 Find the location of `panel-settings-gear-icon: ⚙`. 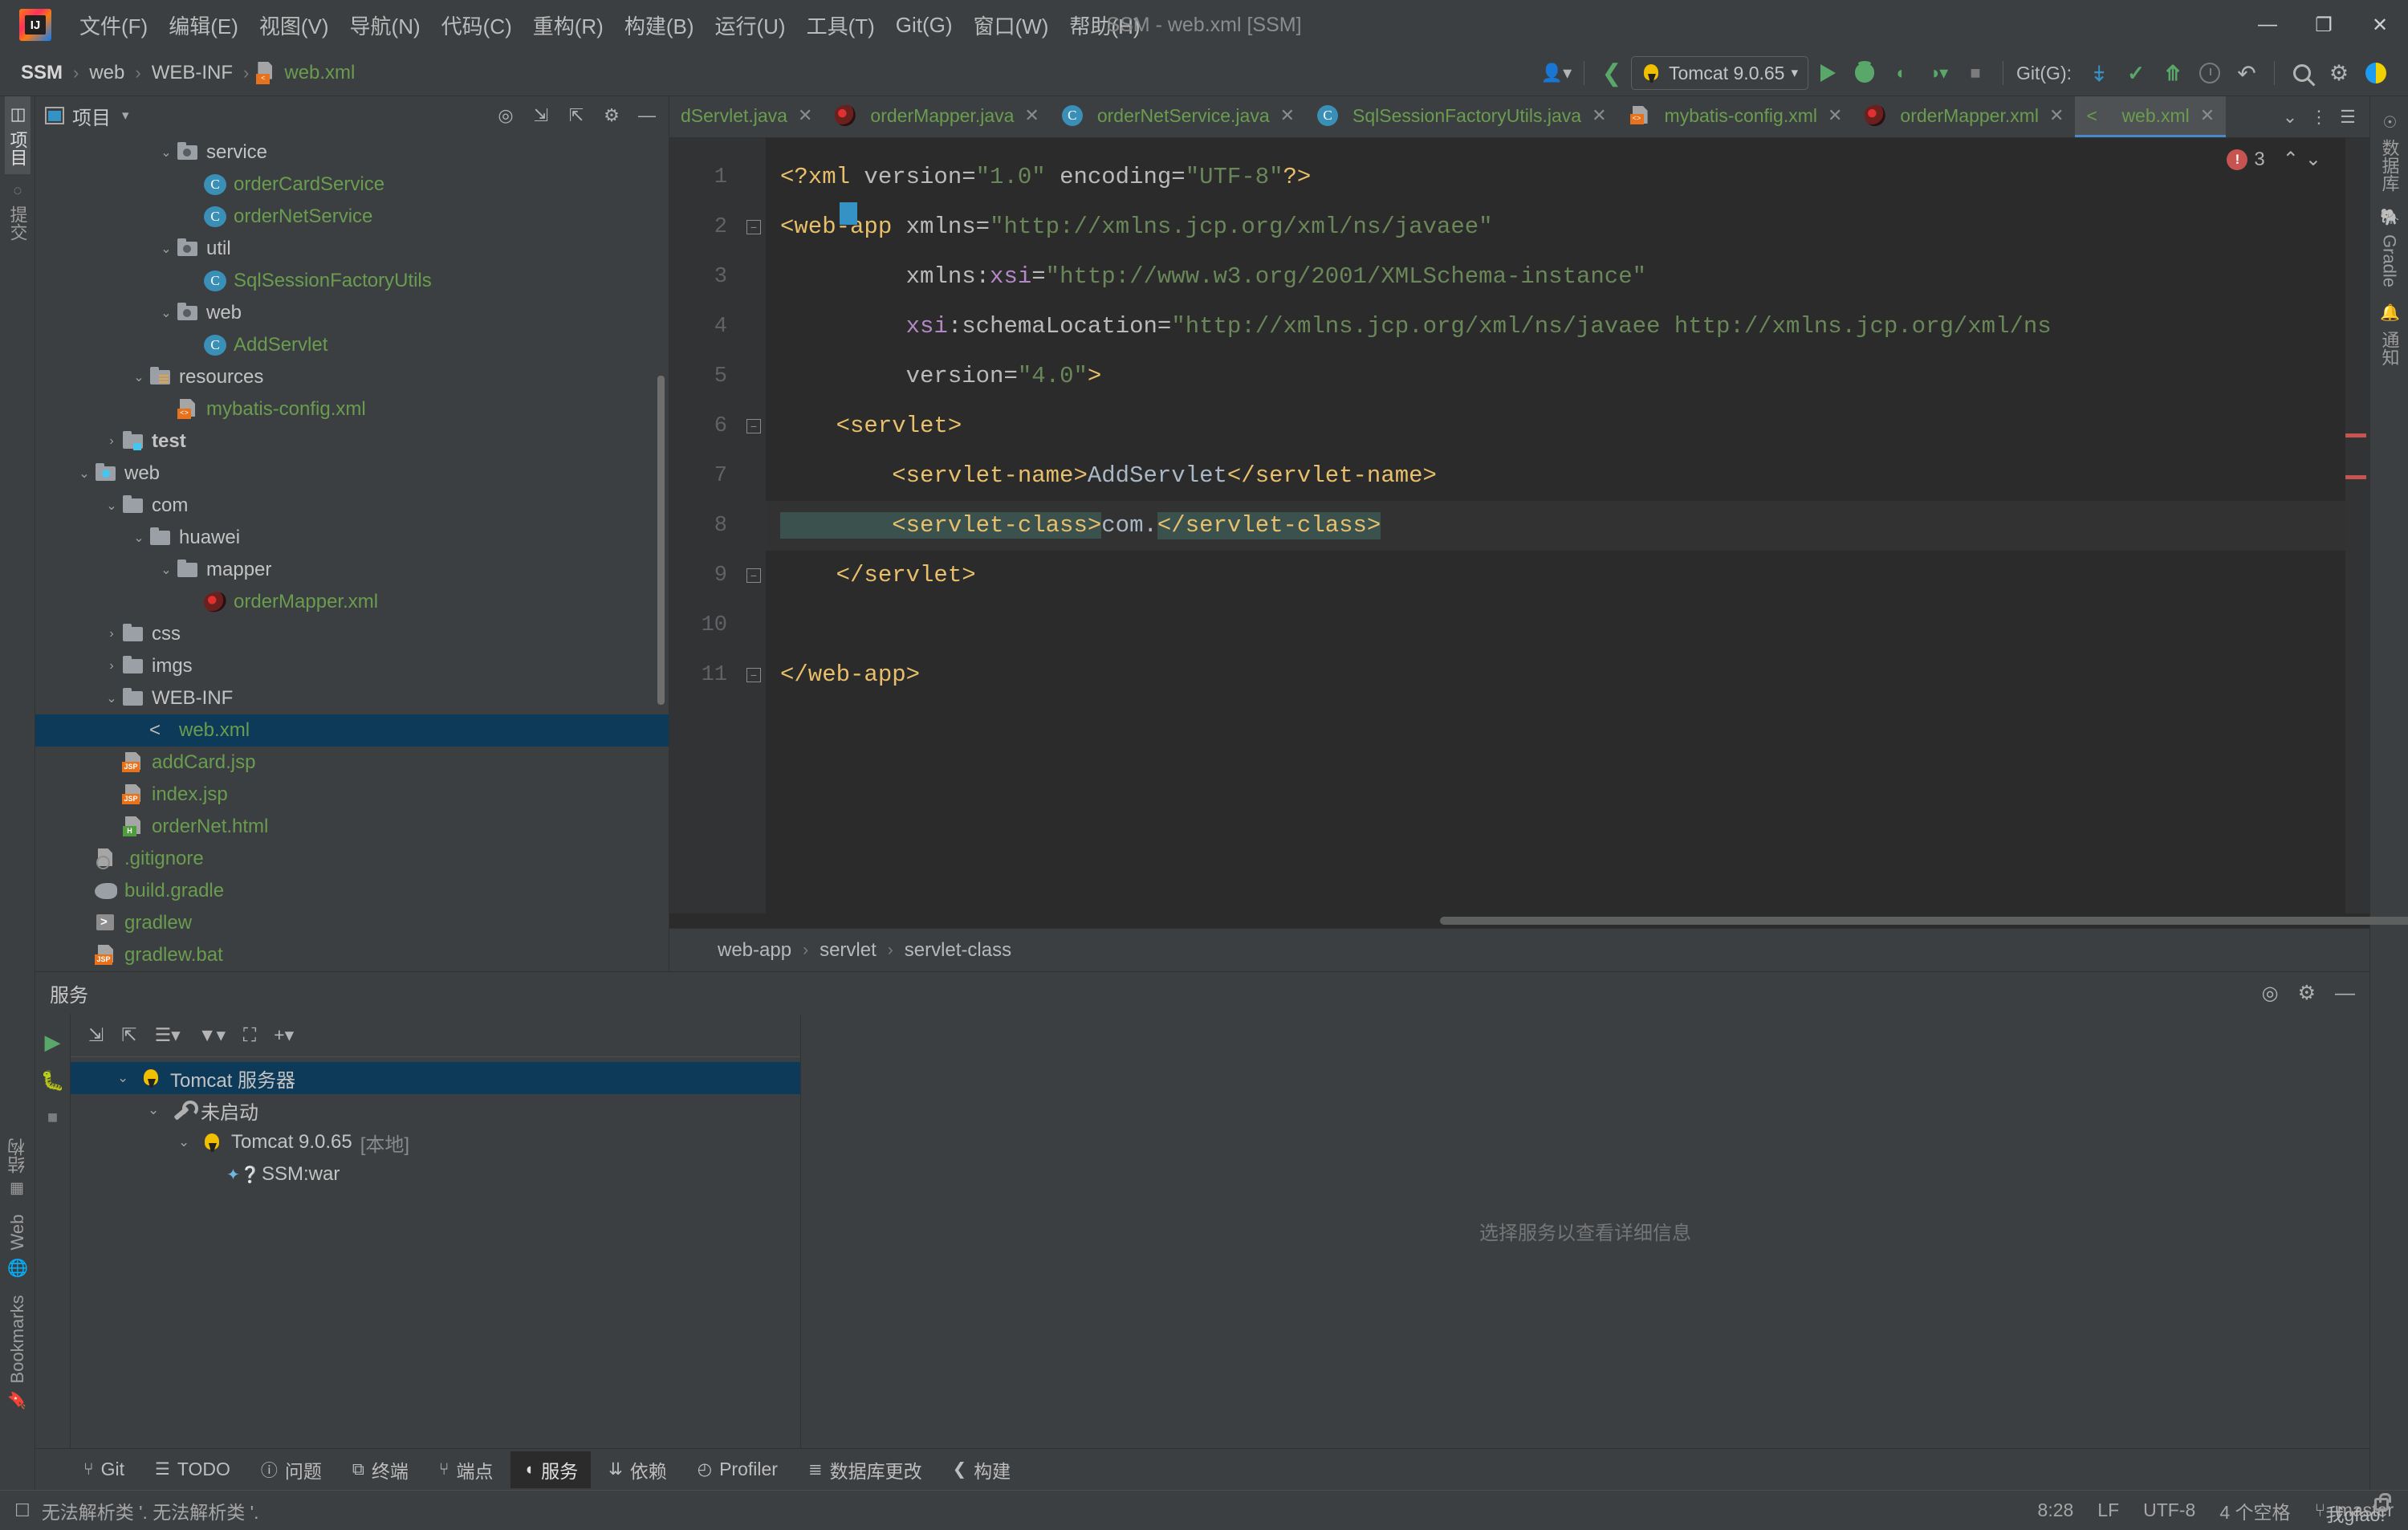

panel-settings-gear-icon: ⚙ is located at coordinates (612, 116).